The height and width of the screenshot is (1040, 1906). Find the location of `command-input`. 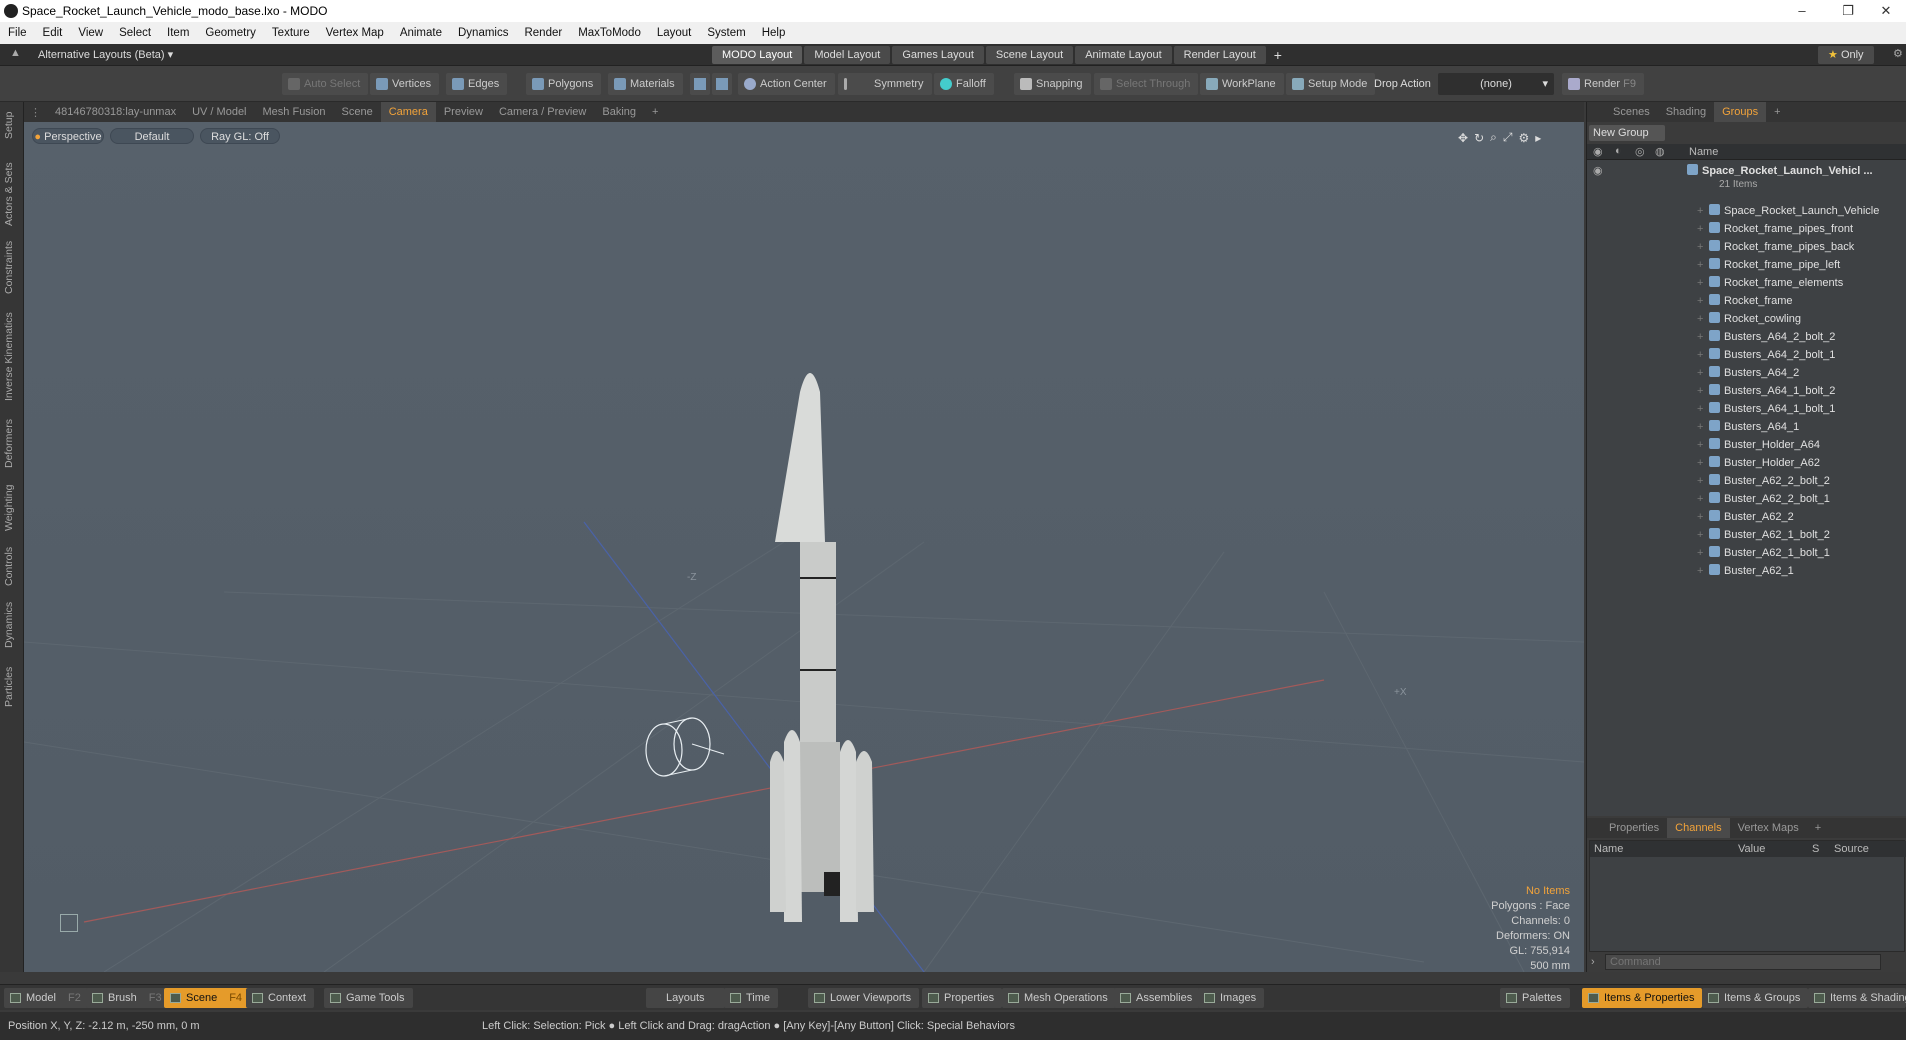

command-input is located at coordinates (1743, 962).